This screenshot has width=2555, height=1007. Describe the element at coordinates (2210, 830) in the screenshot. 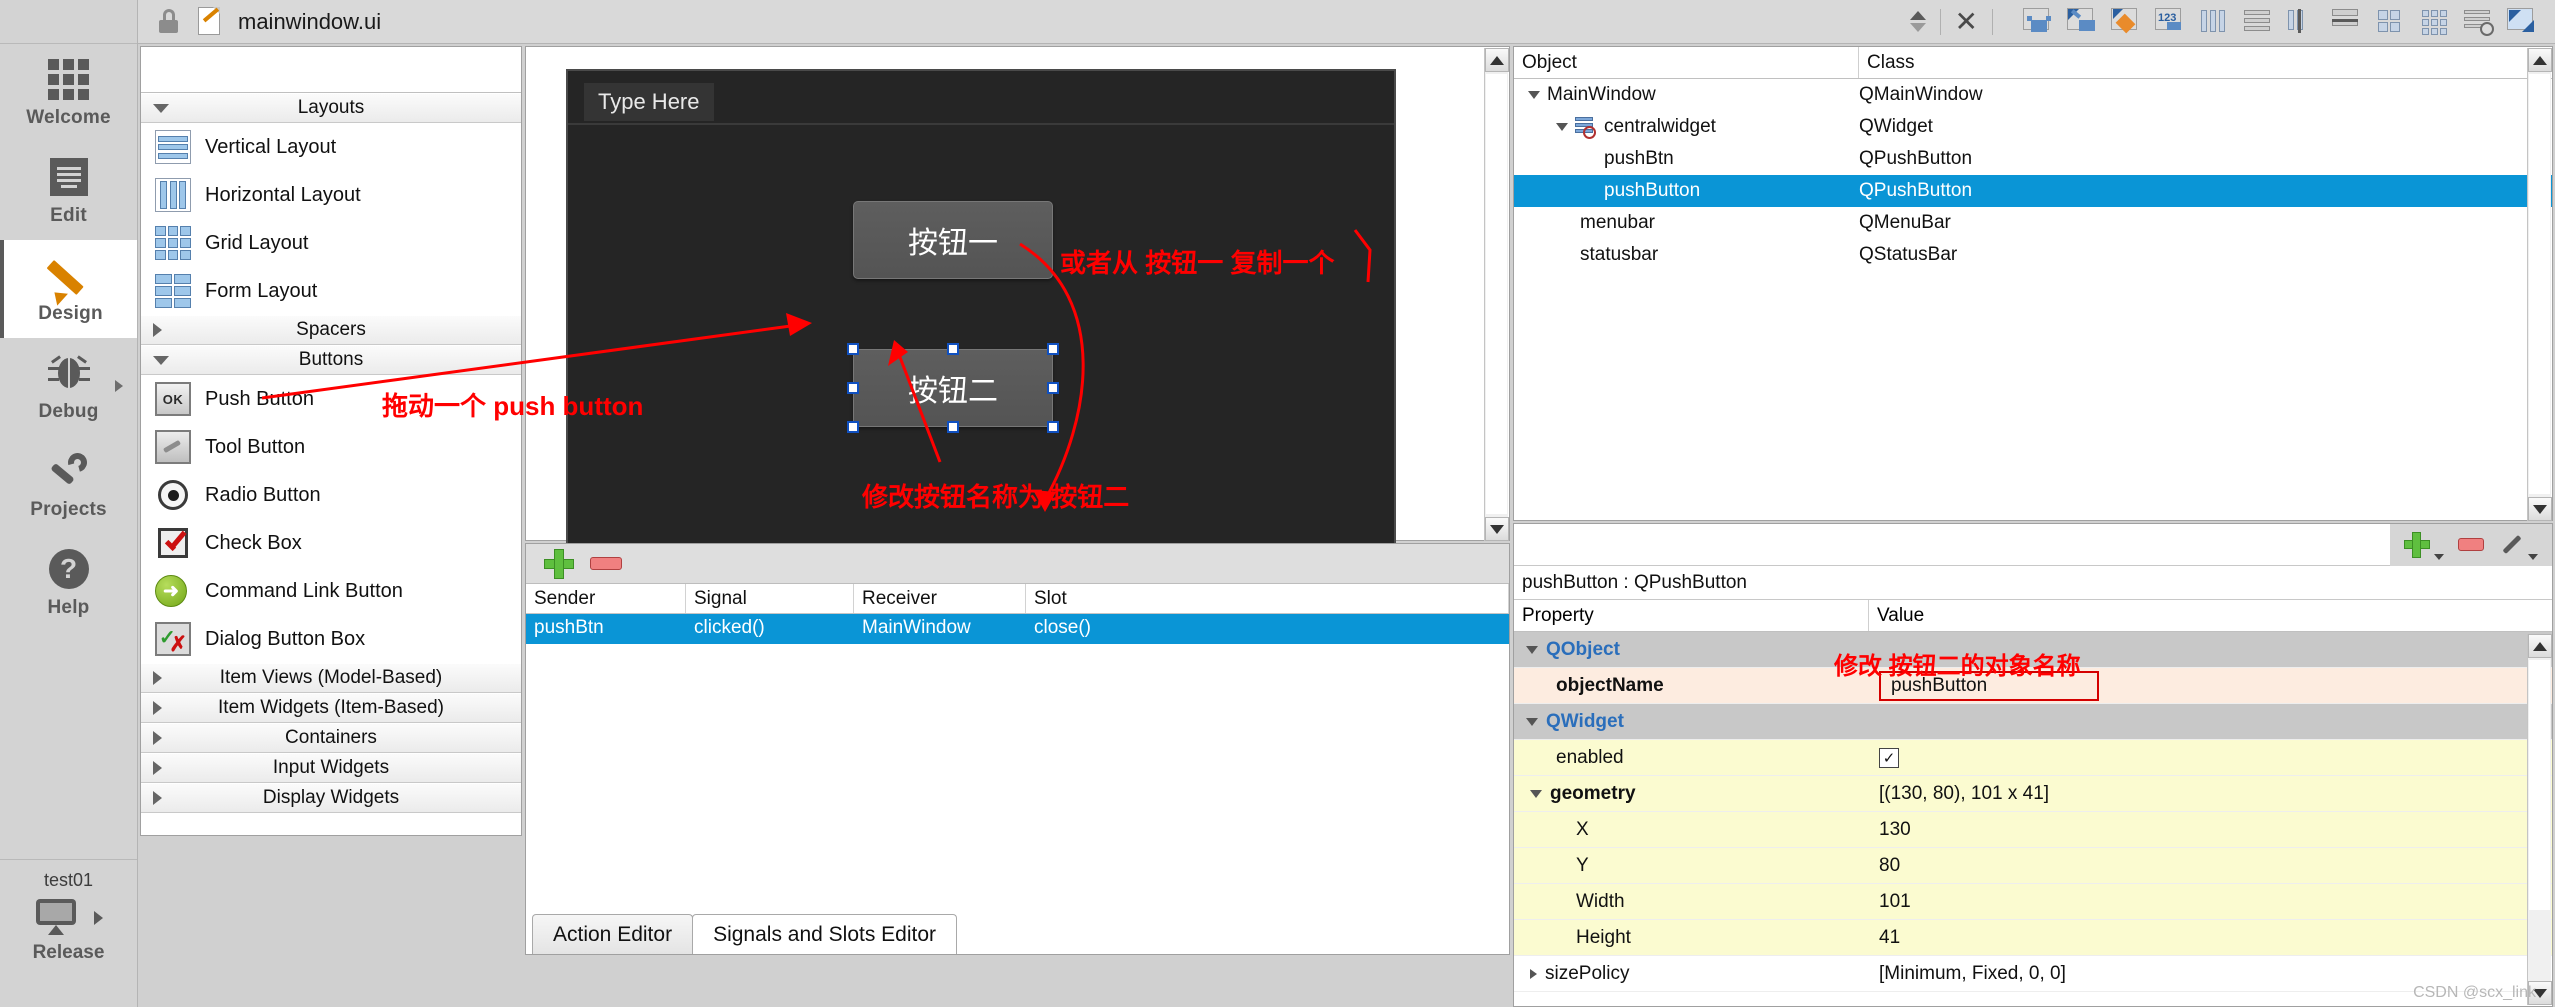

I see `property-value-x: 130` at that location.